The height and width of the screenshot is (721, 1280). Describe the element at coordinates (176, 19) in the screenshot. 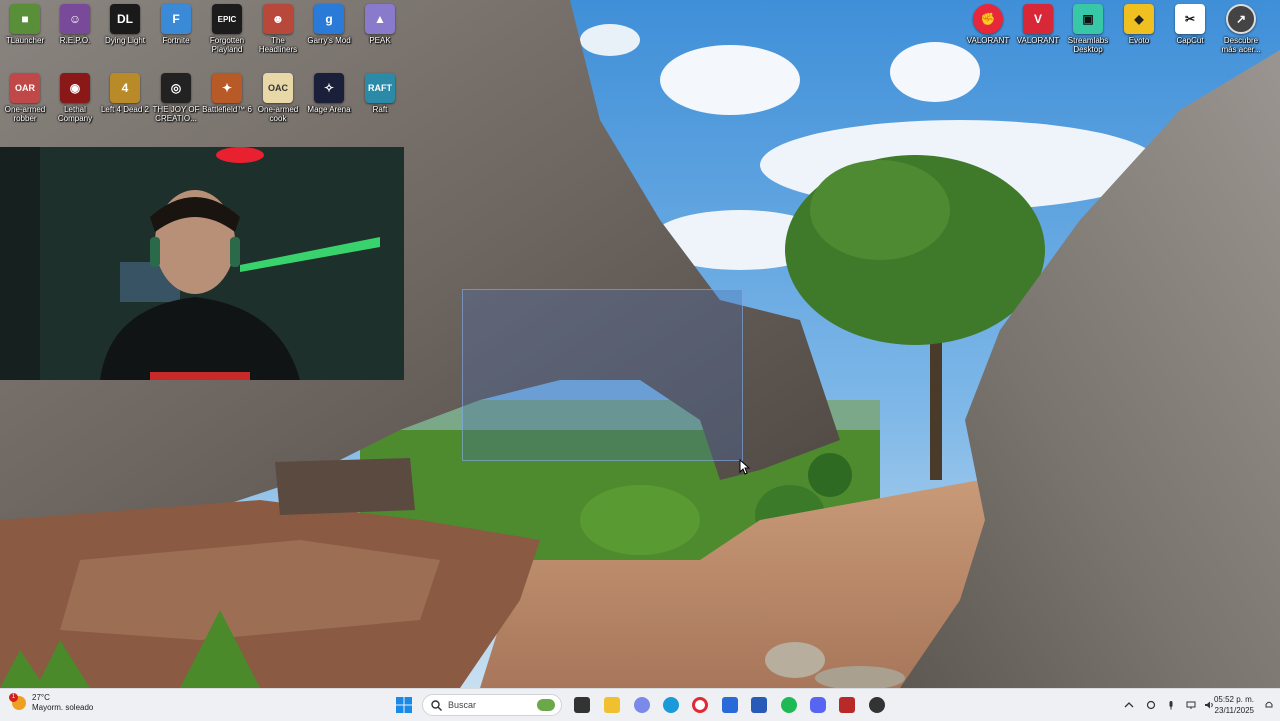

I see `fortnite-icon: F` at that location.